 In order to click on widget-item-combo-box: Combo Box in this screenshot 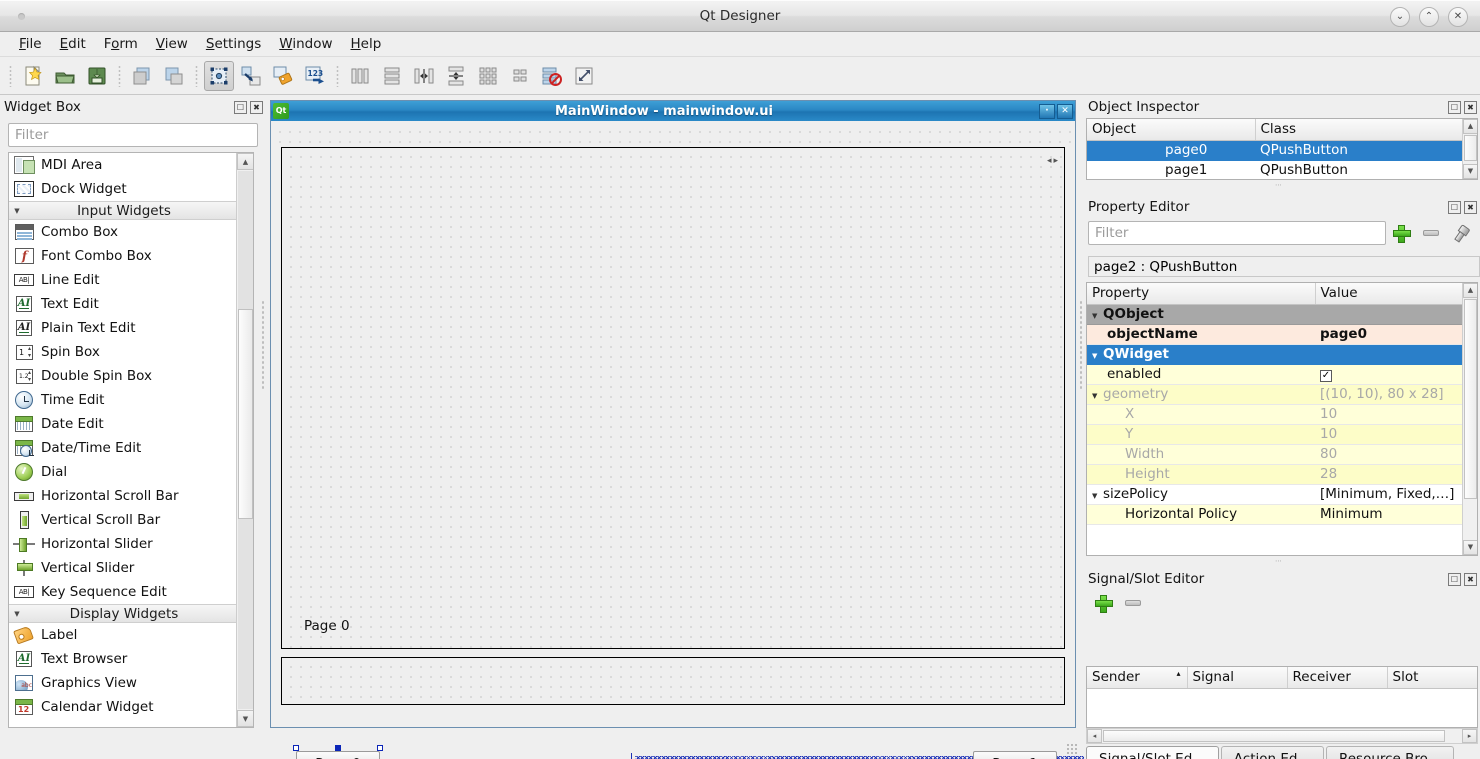, I will do `click(123, 232)`.